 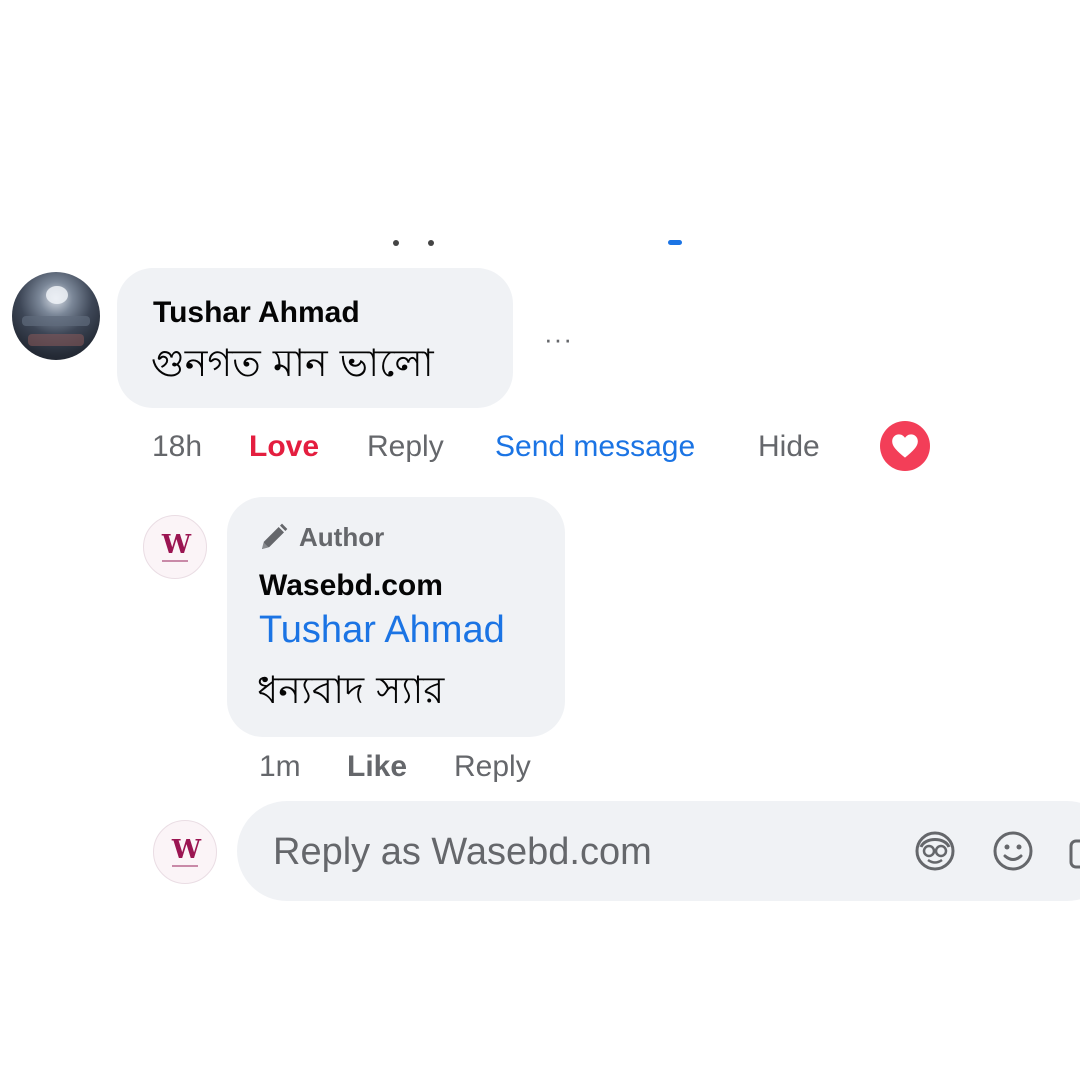 I want to click on love-icon, so click(x=905, y=446).